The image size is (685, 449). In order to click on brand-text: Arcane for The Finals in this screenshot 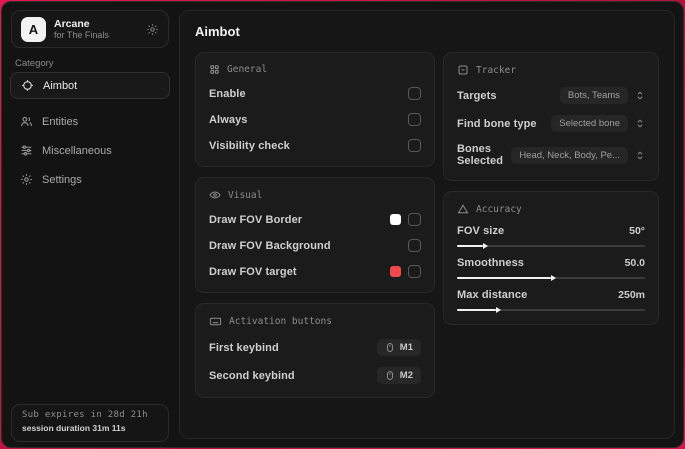, I will do `click(96, 29)`.